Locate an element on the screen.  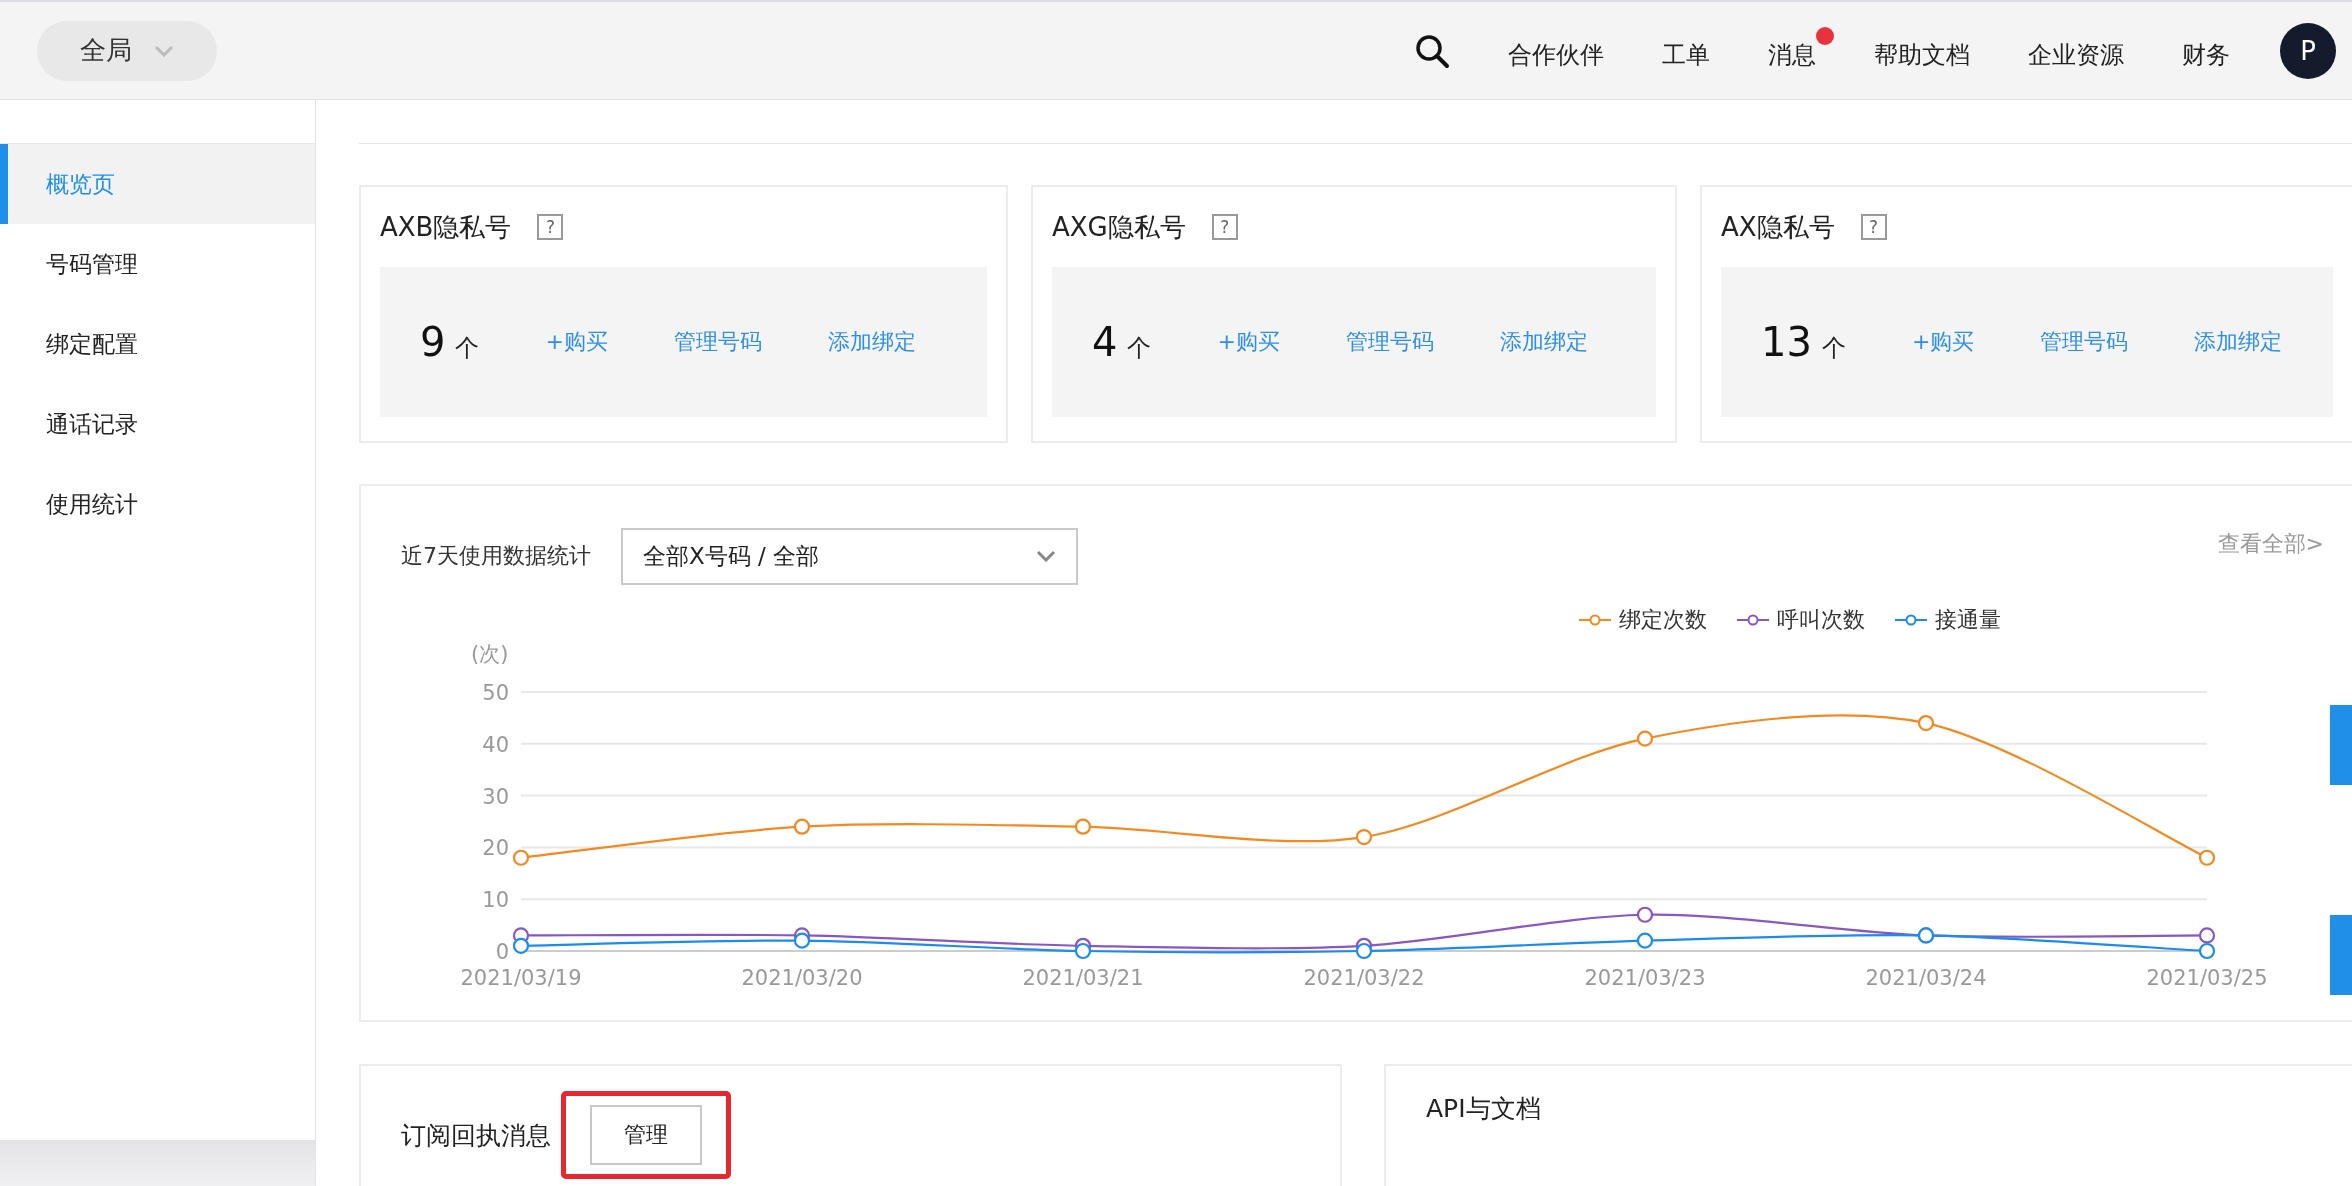
card-title: AX隐私号 is located at coordinates (1778, 227).